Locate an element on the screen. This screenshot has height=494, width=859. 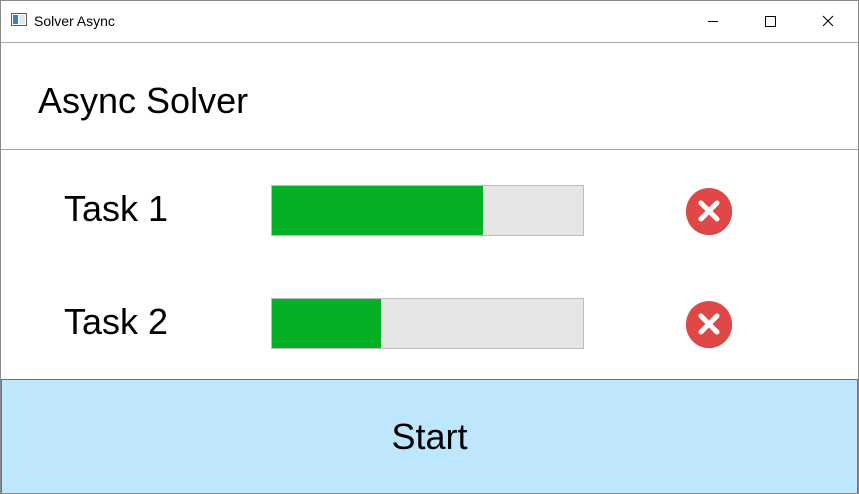
task-label: Task 2 is located at coordinates (116, 321).